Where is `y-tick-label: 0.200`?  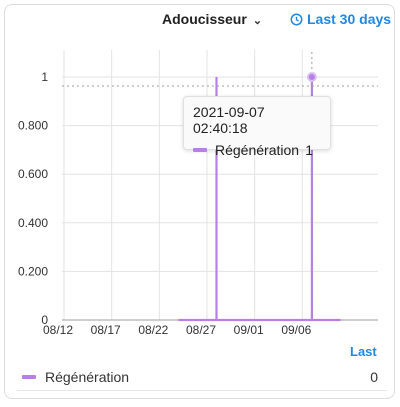 y-tick-label: 0.200 is located at coordinates (33, 271).